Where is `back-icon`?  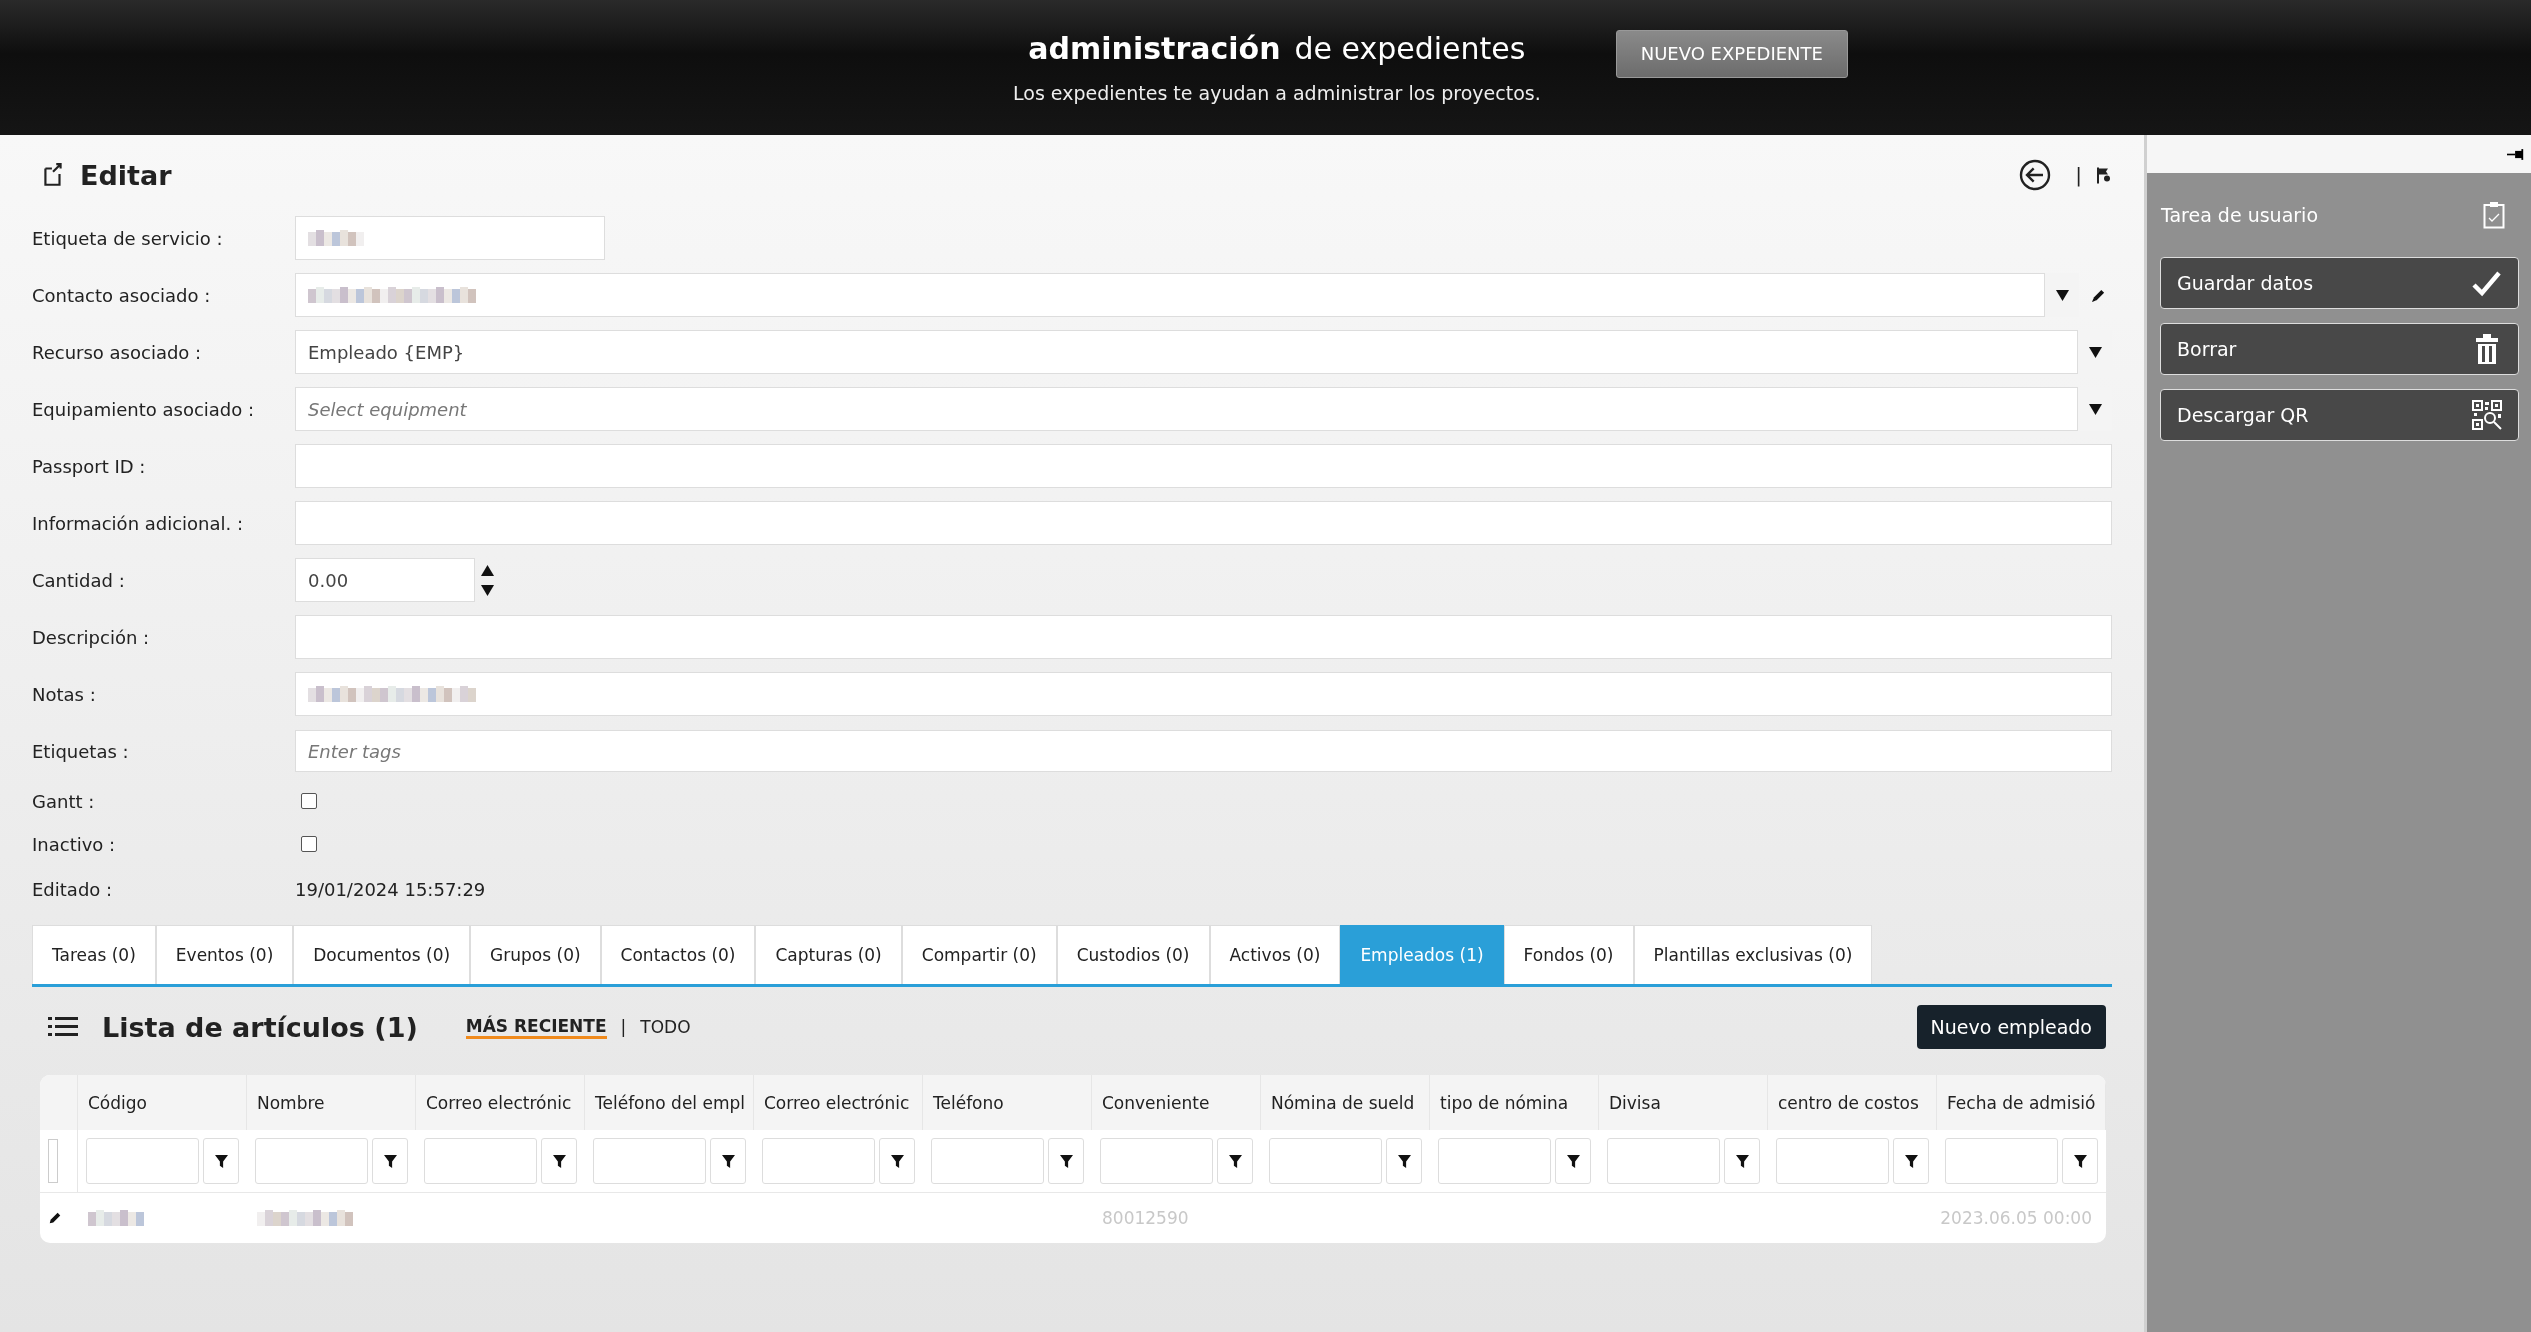
back-icon is located at coordinates (2035, 175).